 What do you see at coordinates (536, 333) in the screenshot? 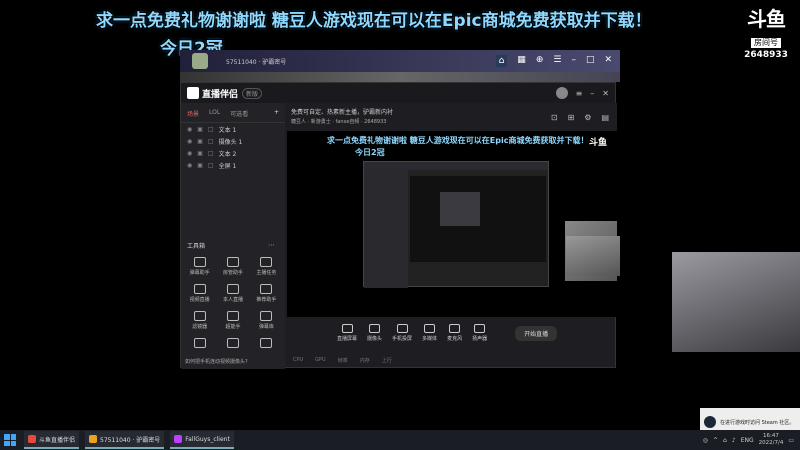
I see `start-stream-button: 开始直播` at bounding box center [536, 333].